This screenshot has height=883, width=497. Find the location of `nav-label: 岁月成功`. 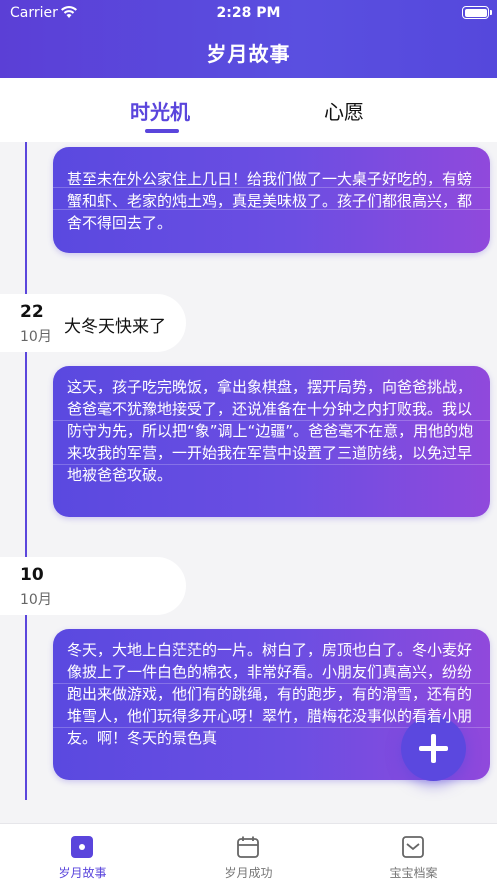

nav-label: 岁月成功 is located at coordinates (248, 873).